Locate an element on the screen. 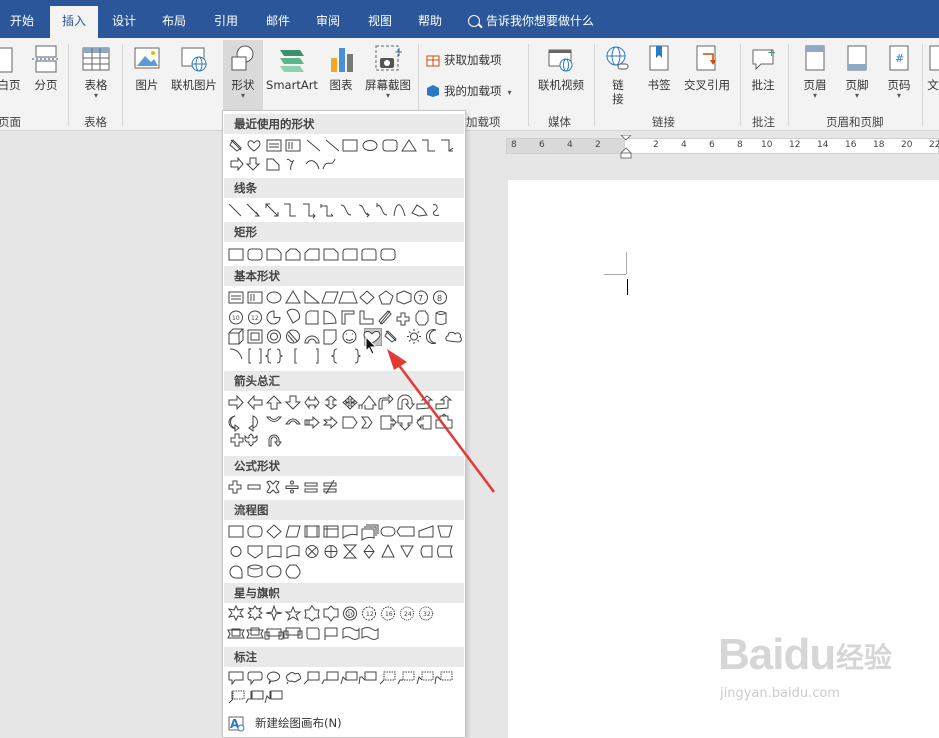 The height and width of the screenshot is (738, 939). blank-page-label: 白页 is located at coordinates (10, 85).